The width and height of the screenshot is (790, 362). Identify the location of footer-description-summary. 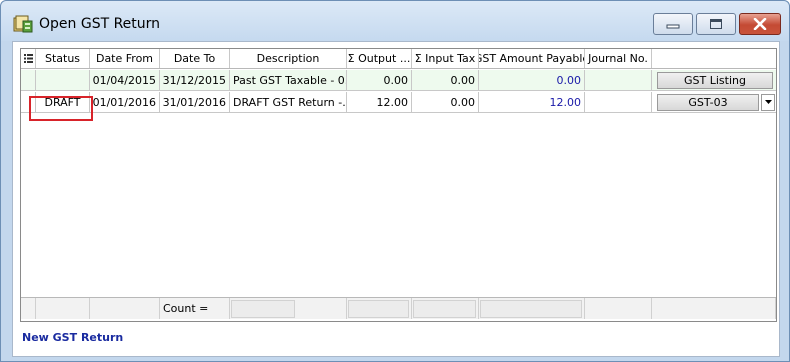
(288, 308).